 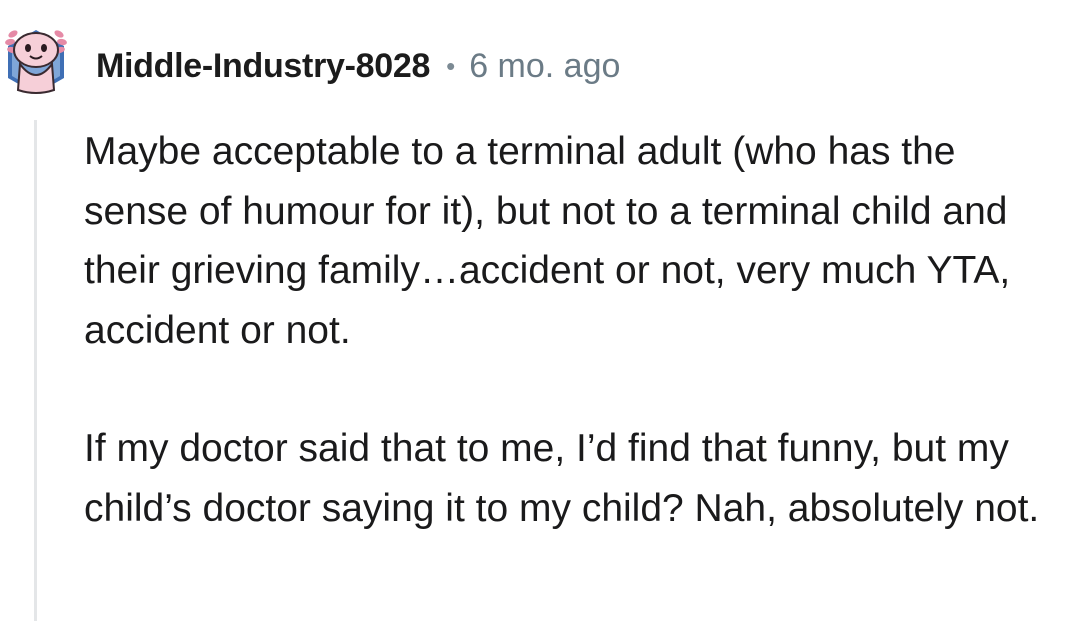 I want to click on comment-header: Middle-Industry-8028 • 6 mo. ago, so click(x=358, y=66).